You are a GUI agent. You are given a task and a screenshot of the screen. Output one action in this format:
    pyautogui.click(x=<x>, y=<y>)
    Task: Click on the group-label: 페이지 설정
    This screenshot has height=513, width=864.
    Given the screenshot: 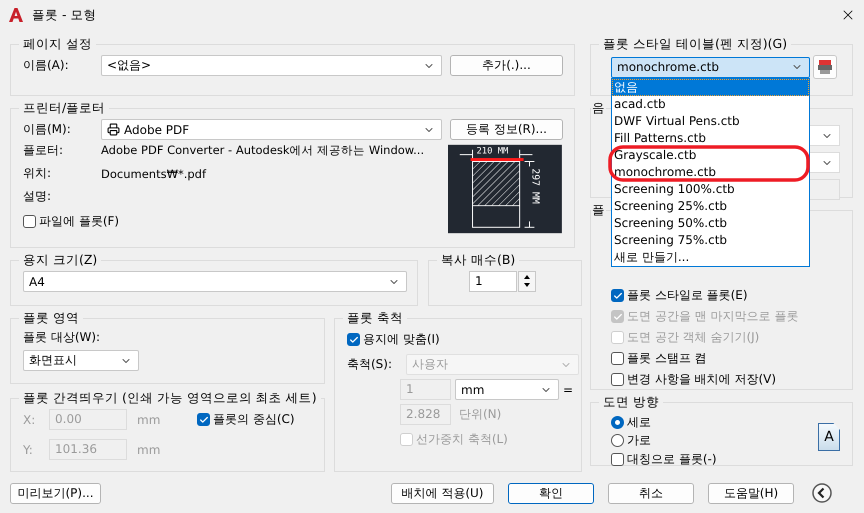 What is the action you would take?
    pyautogui.click(x=57, y=44)
    